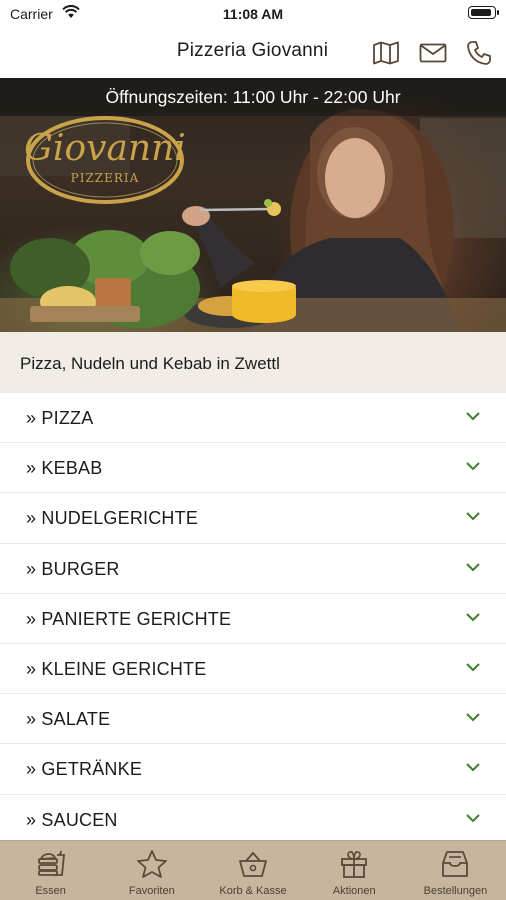  I want to click on category-label: » KLEINE GERICHTE, so click(116, 668).